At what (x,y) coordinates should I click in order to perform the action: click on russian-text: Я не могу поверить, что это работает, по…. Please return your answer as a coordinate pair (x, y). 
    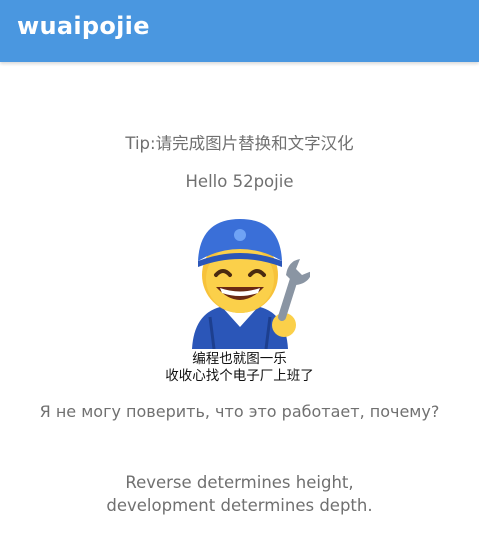
    Looking at the image, I should click on (239, 411).